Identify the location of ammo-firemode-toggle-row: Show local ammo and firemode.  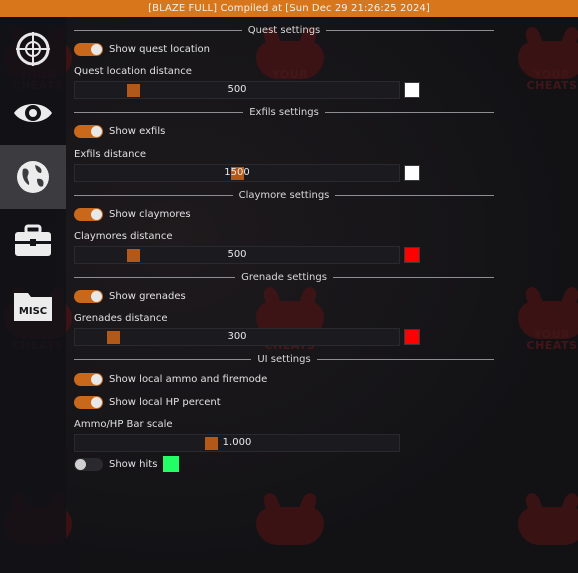
(170, 379).